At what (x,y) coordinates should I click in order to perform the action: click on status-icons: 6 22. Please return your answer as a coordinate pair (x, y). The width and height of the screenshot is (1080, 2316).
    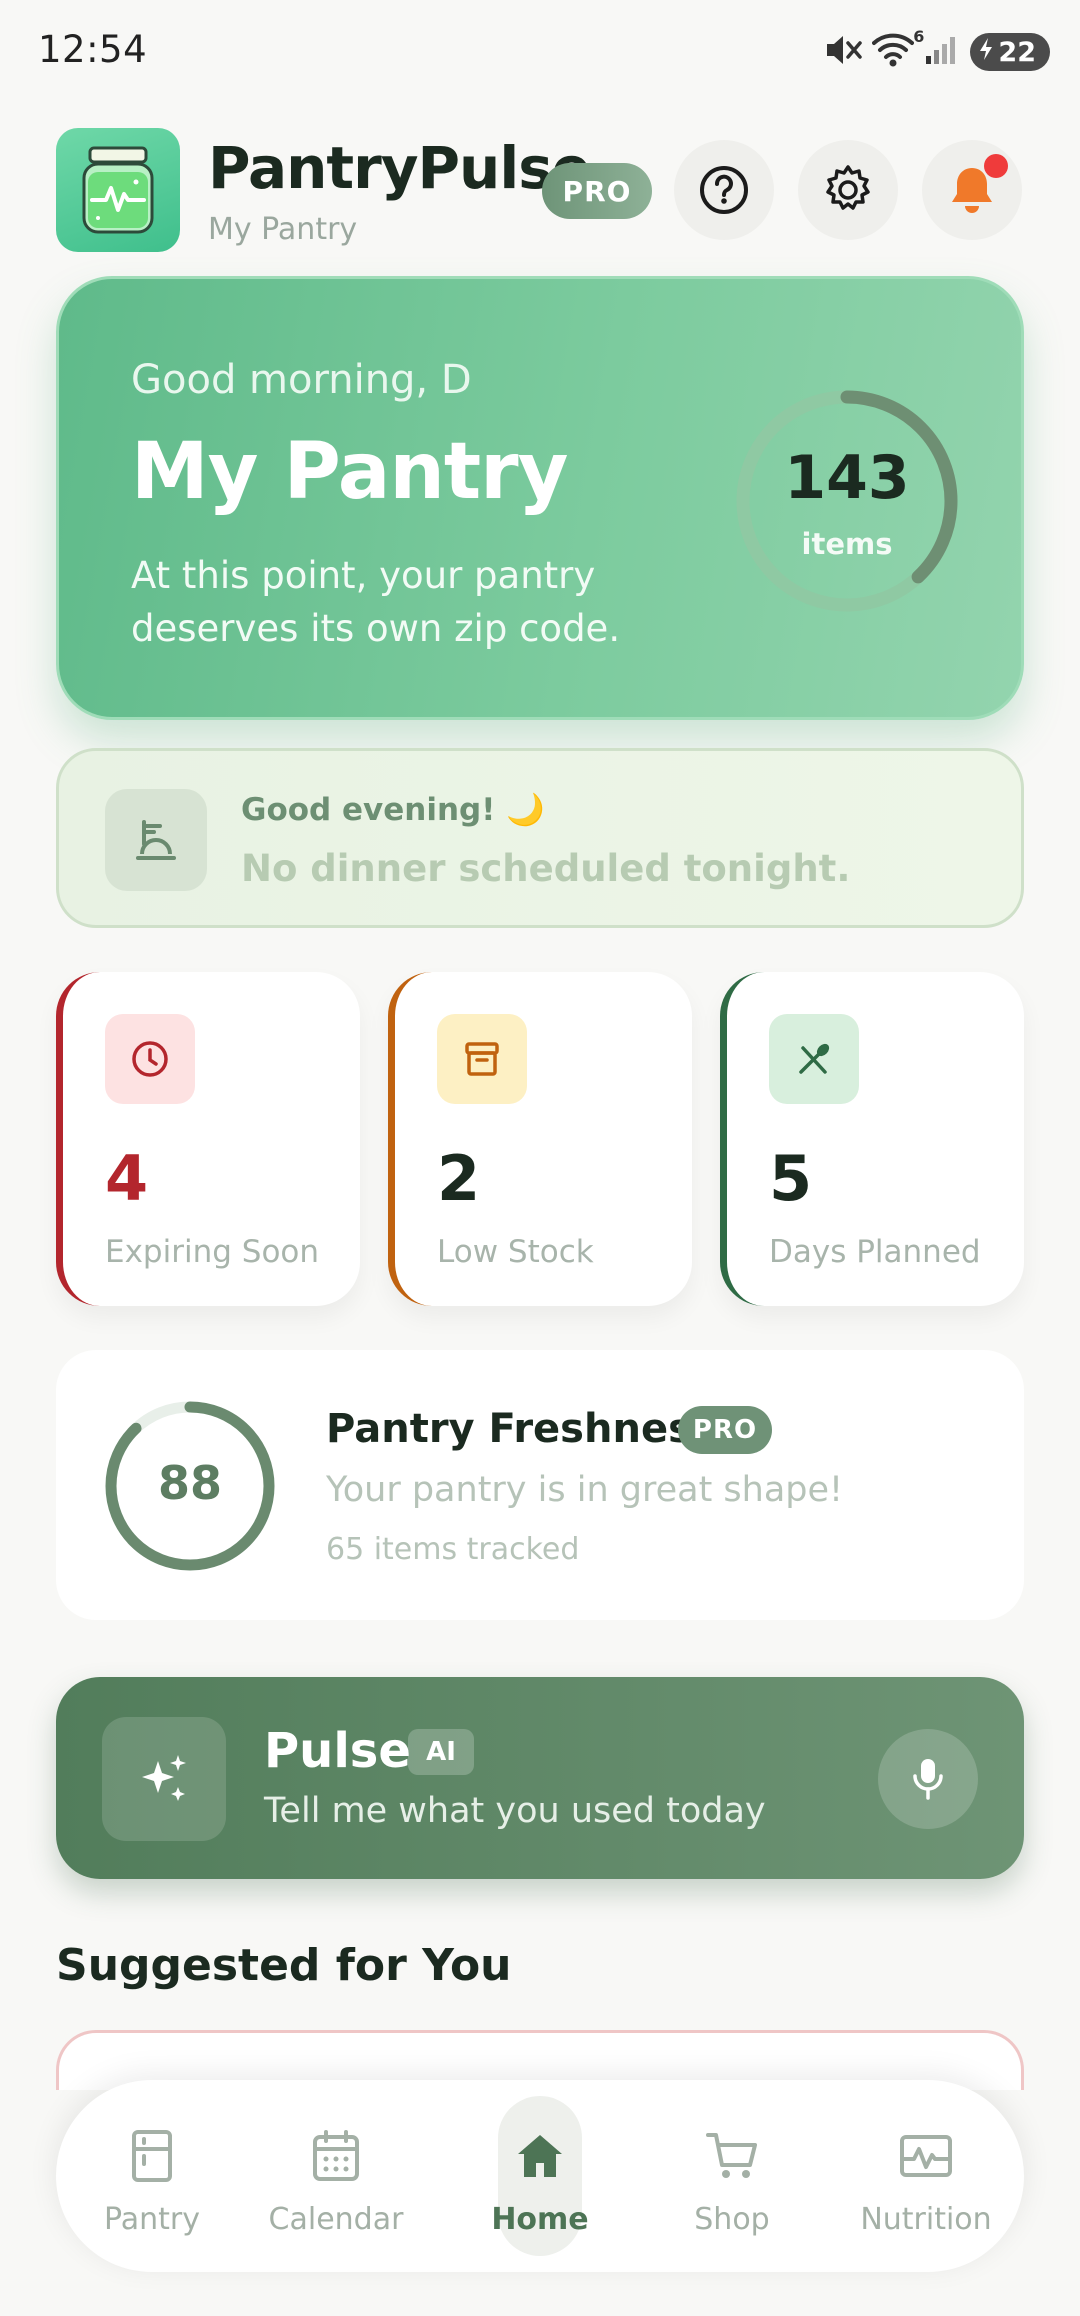
    Looking at the image, I should click on (937, 50).